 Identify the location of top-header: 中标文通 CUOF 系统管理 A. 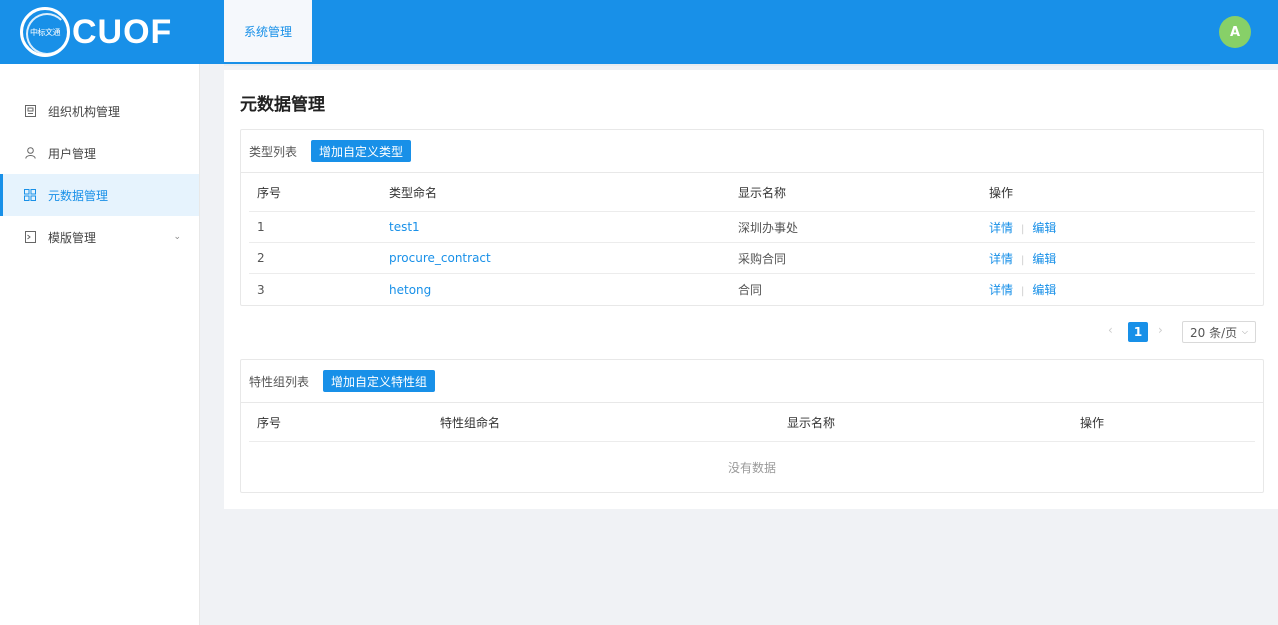
(639, 32).